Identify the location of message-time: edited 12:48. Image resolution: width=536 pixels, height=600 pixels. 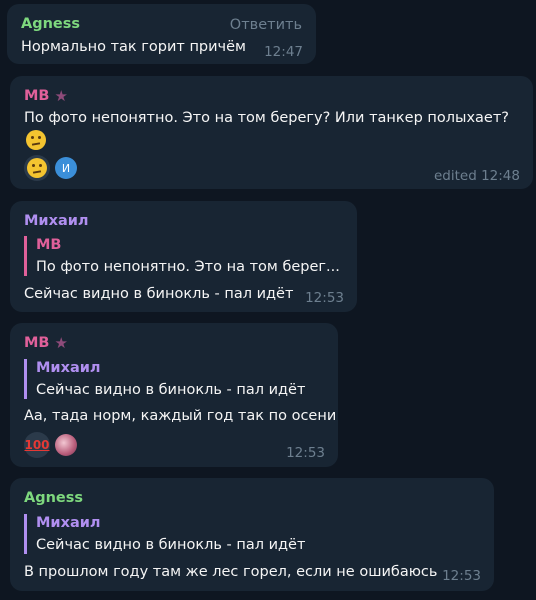
(477, 176).